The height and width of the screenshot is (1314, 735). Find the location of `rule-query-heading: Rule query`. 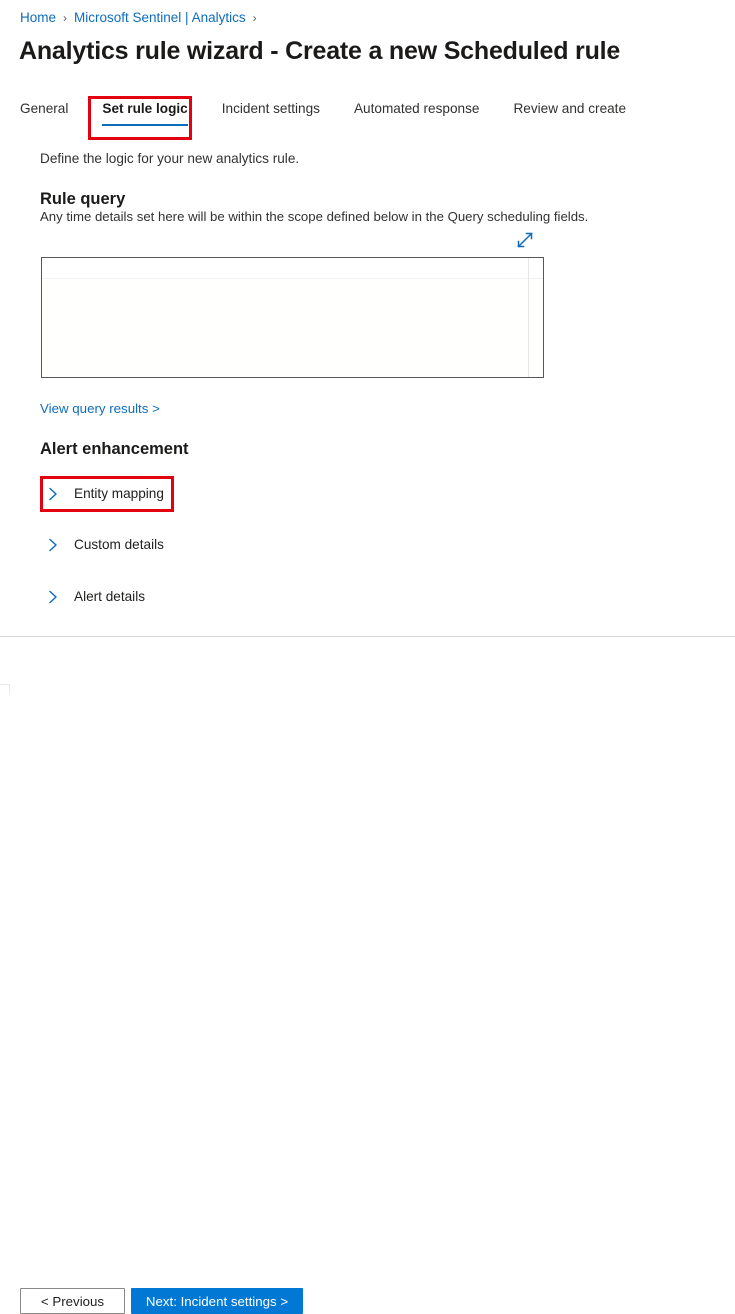

rule-query-heading: Rule query is located at coordinates (83, 199).